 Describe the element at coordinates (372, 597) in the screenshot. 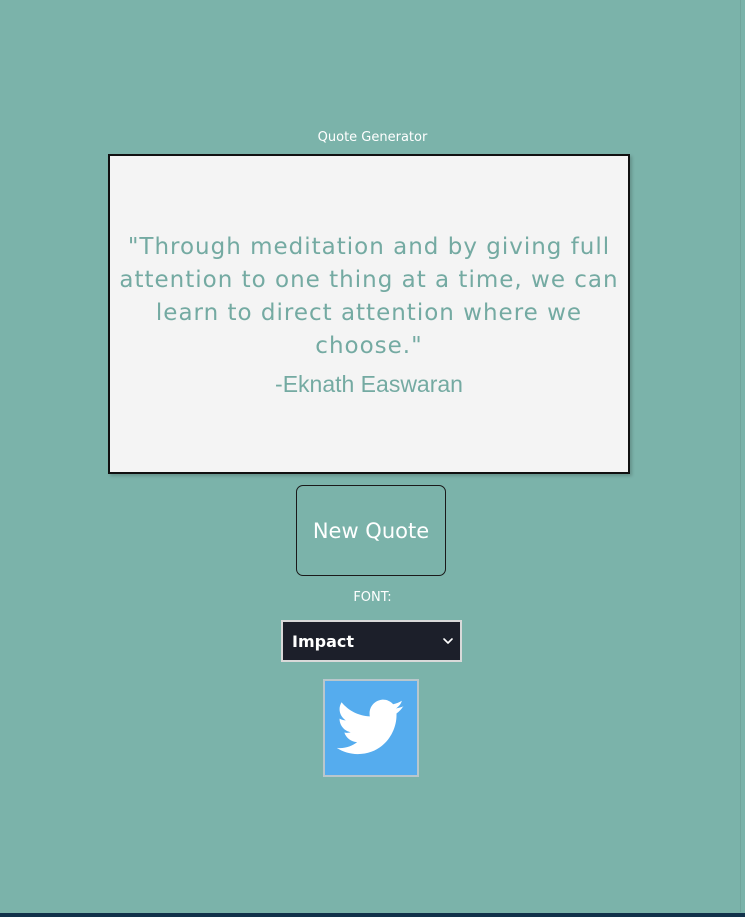

I see `font-label: FONT:` at that location.